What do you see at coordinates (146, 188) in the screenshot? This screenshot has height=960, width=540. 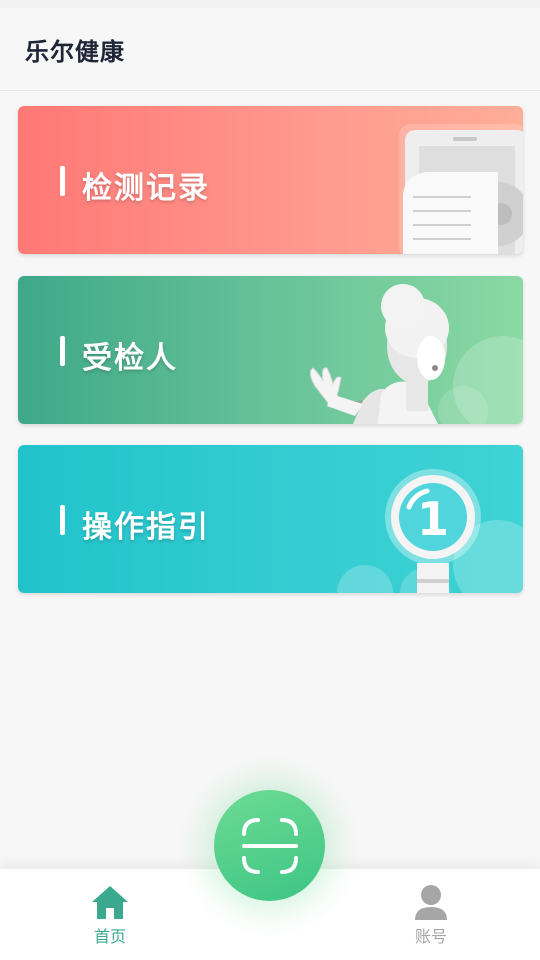 I see `records-card-label: 检测记录` at bounding box center [146, 188].